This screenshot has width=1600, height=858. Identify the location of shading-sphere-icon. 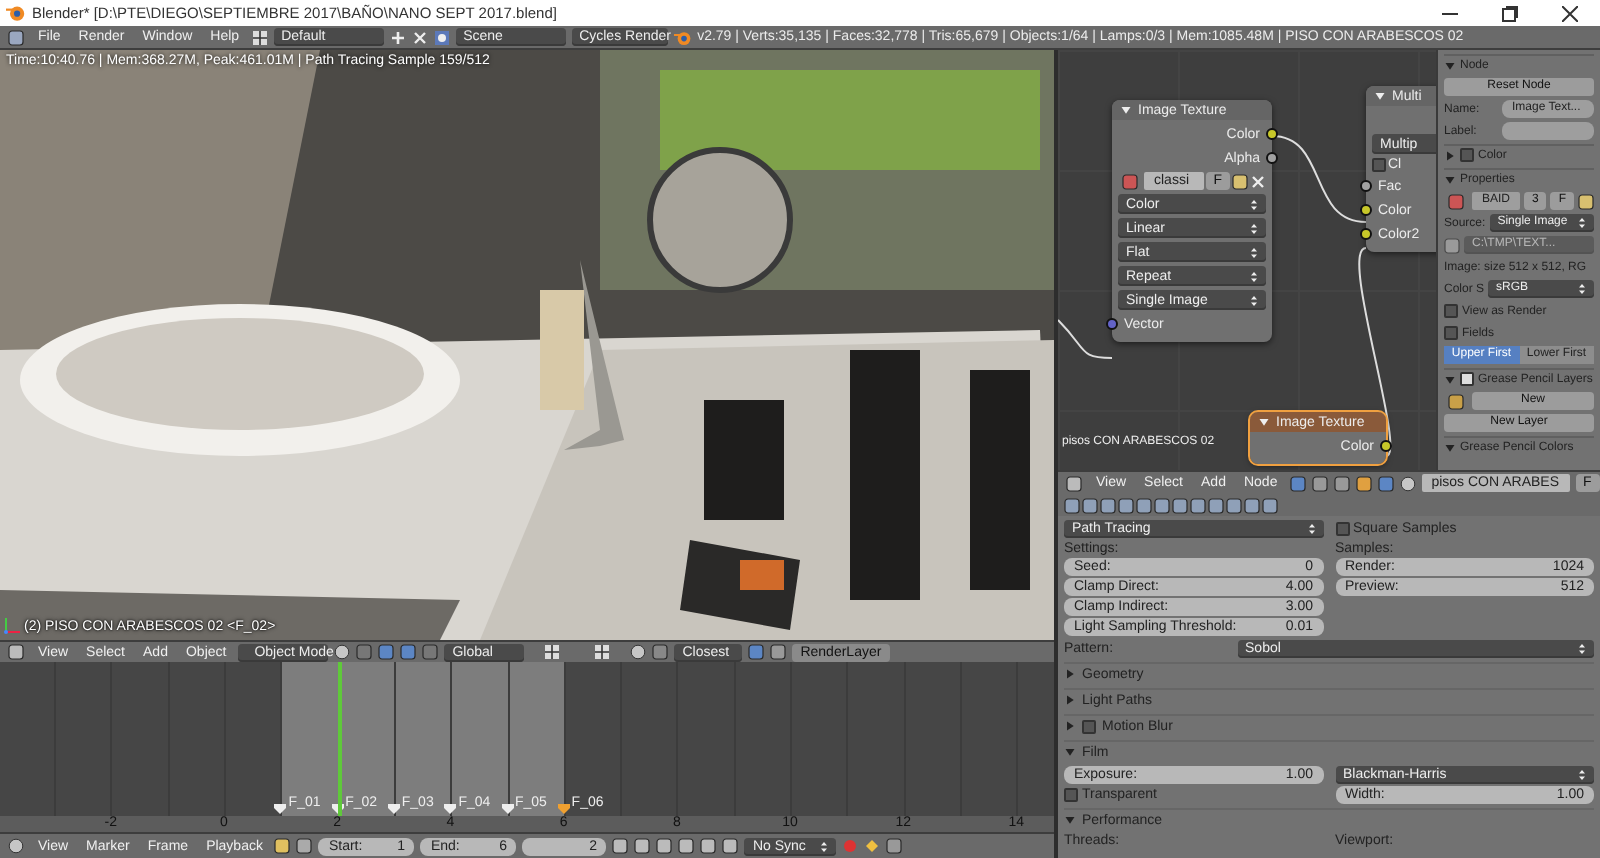
(342, 652).